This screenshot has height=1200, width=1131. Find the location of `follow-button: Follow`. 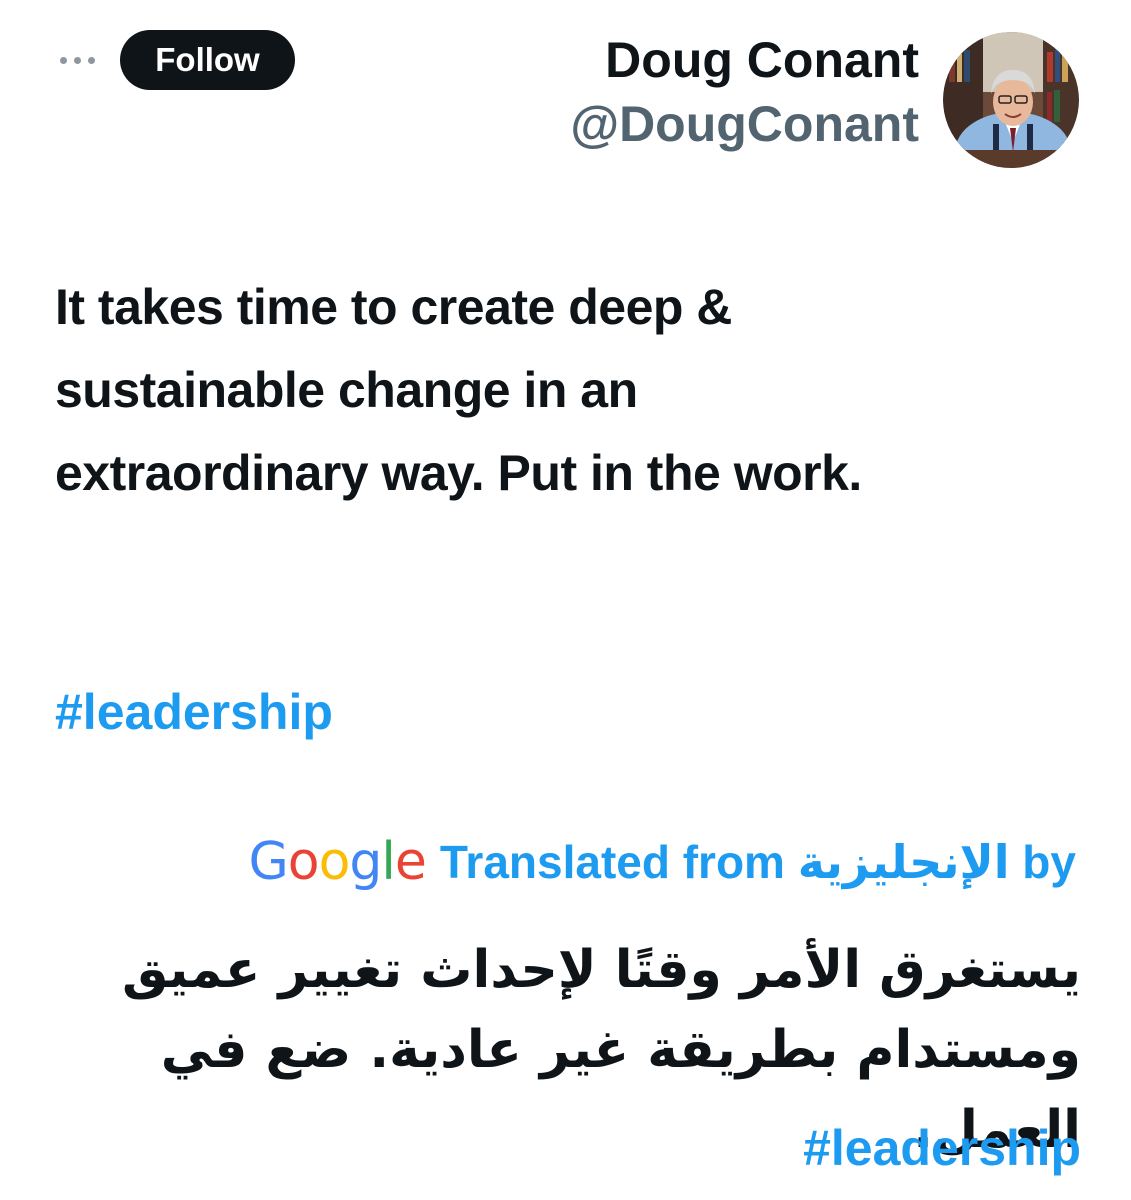

follow-button: Follow is located at coordinates (207, 60).